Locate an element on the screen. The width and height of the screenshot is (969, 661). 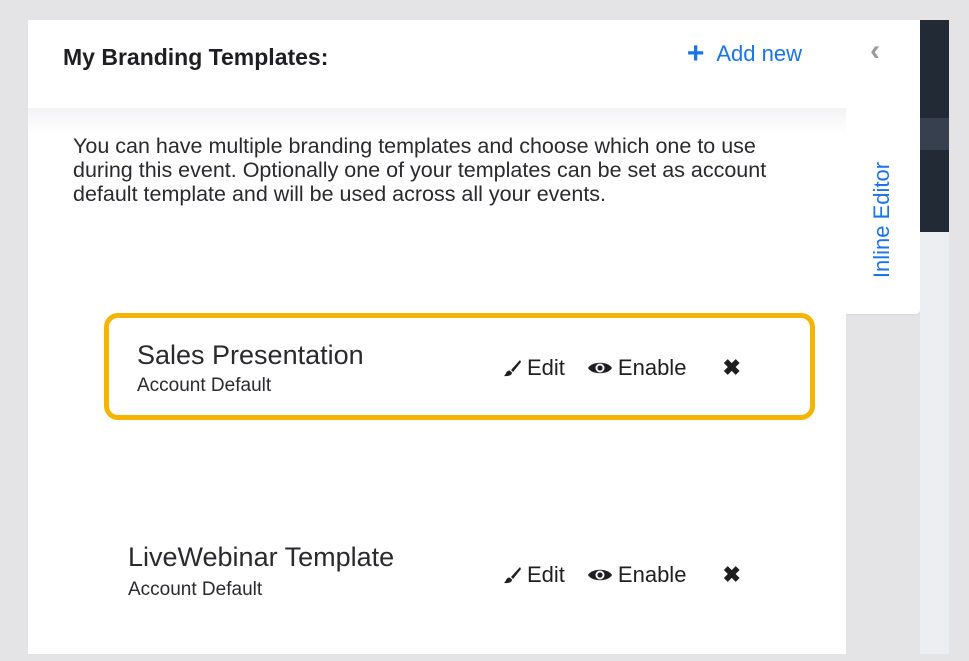
background-dark-strip is located at coordinates (934, 126).